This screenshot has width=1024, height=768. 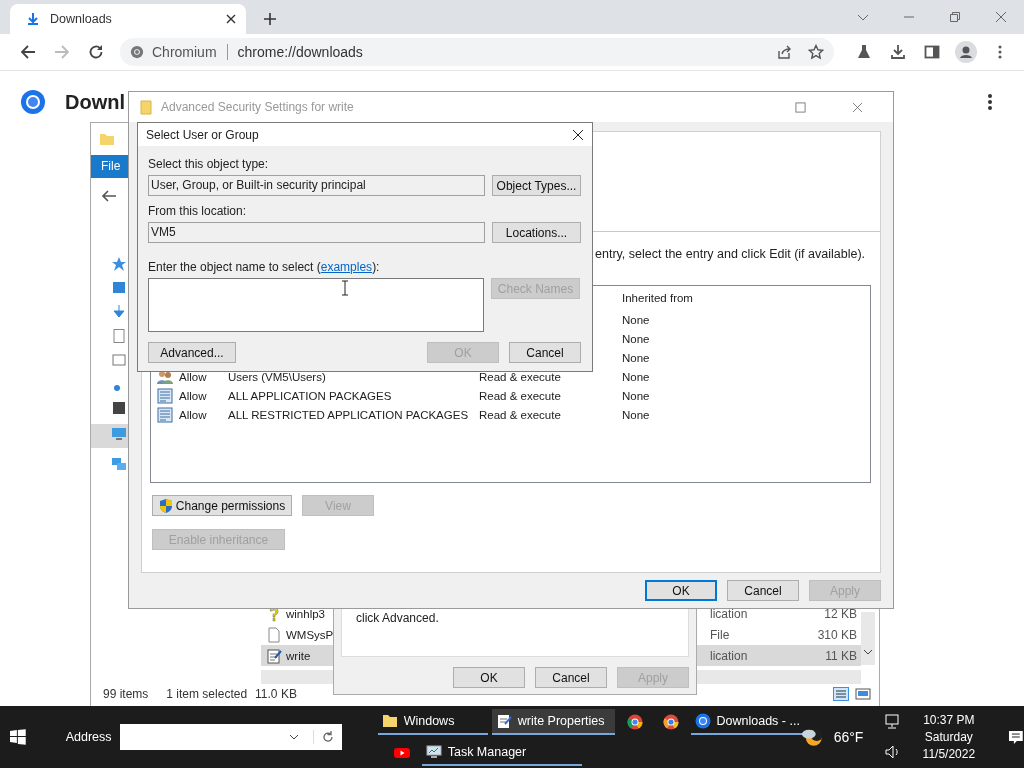 I want to click on file-name: write, so click(x=299, y=655).